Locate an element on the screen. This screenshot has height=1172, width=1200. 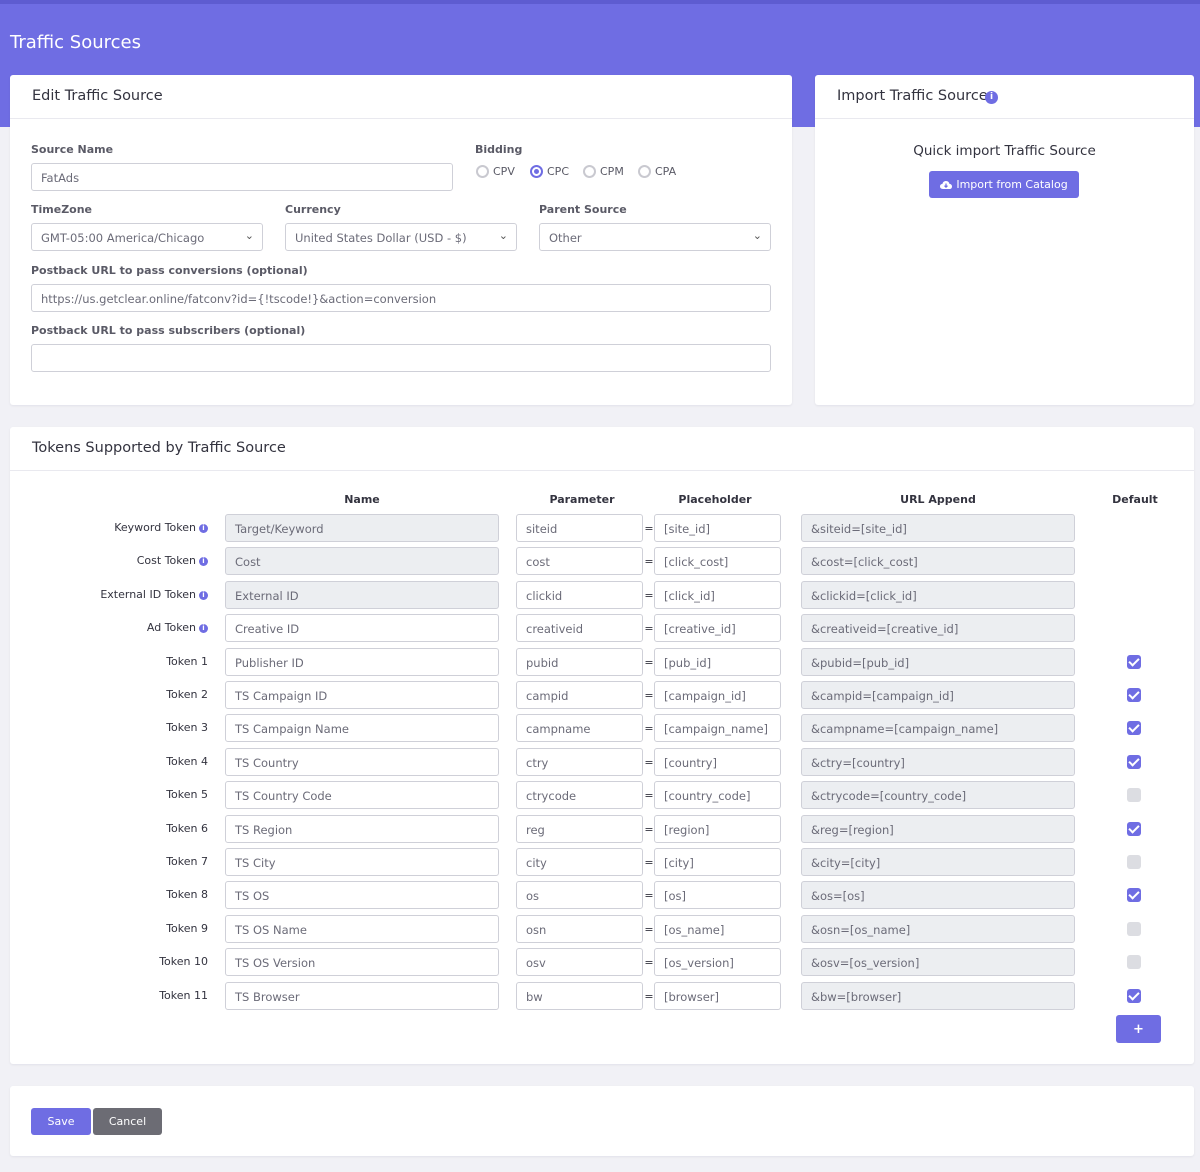
token-parameter-input: ctry is located at coordinates (579, 762).